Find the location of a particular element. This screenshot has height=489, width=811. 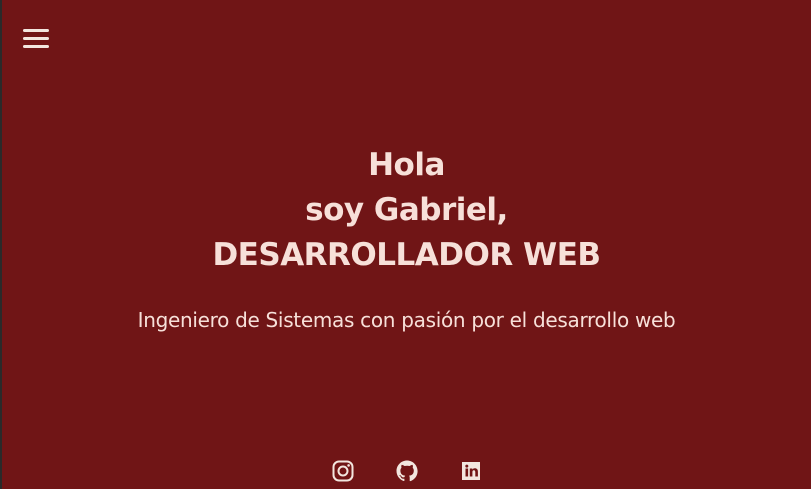

hero-name: soy Gabriel, is located at coordinates (406, 210).